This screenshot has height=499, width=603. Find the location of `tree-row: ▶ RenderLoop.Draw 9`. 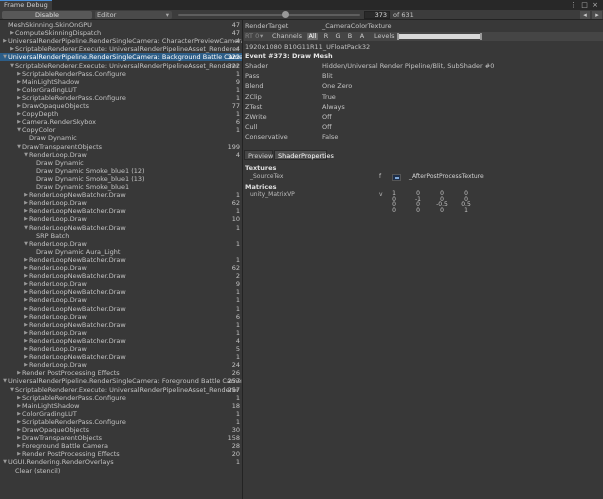

tree-row: ▶ RenderLoop.Draw 9 is located at coordinates (121, 284).